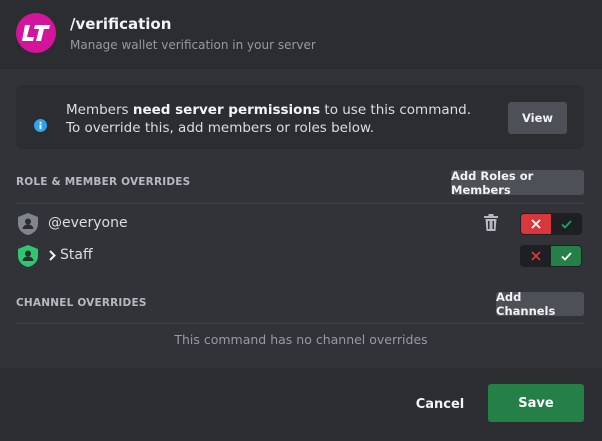 The height and width of the screenshot is (441, 602). I want to click on lt-logo-icon, so click(36, 33).